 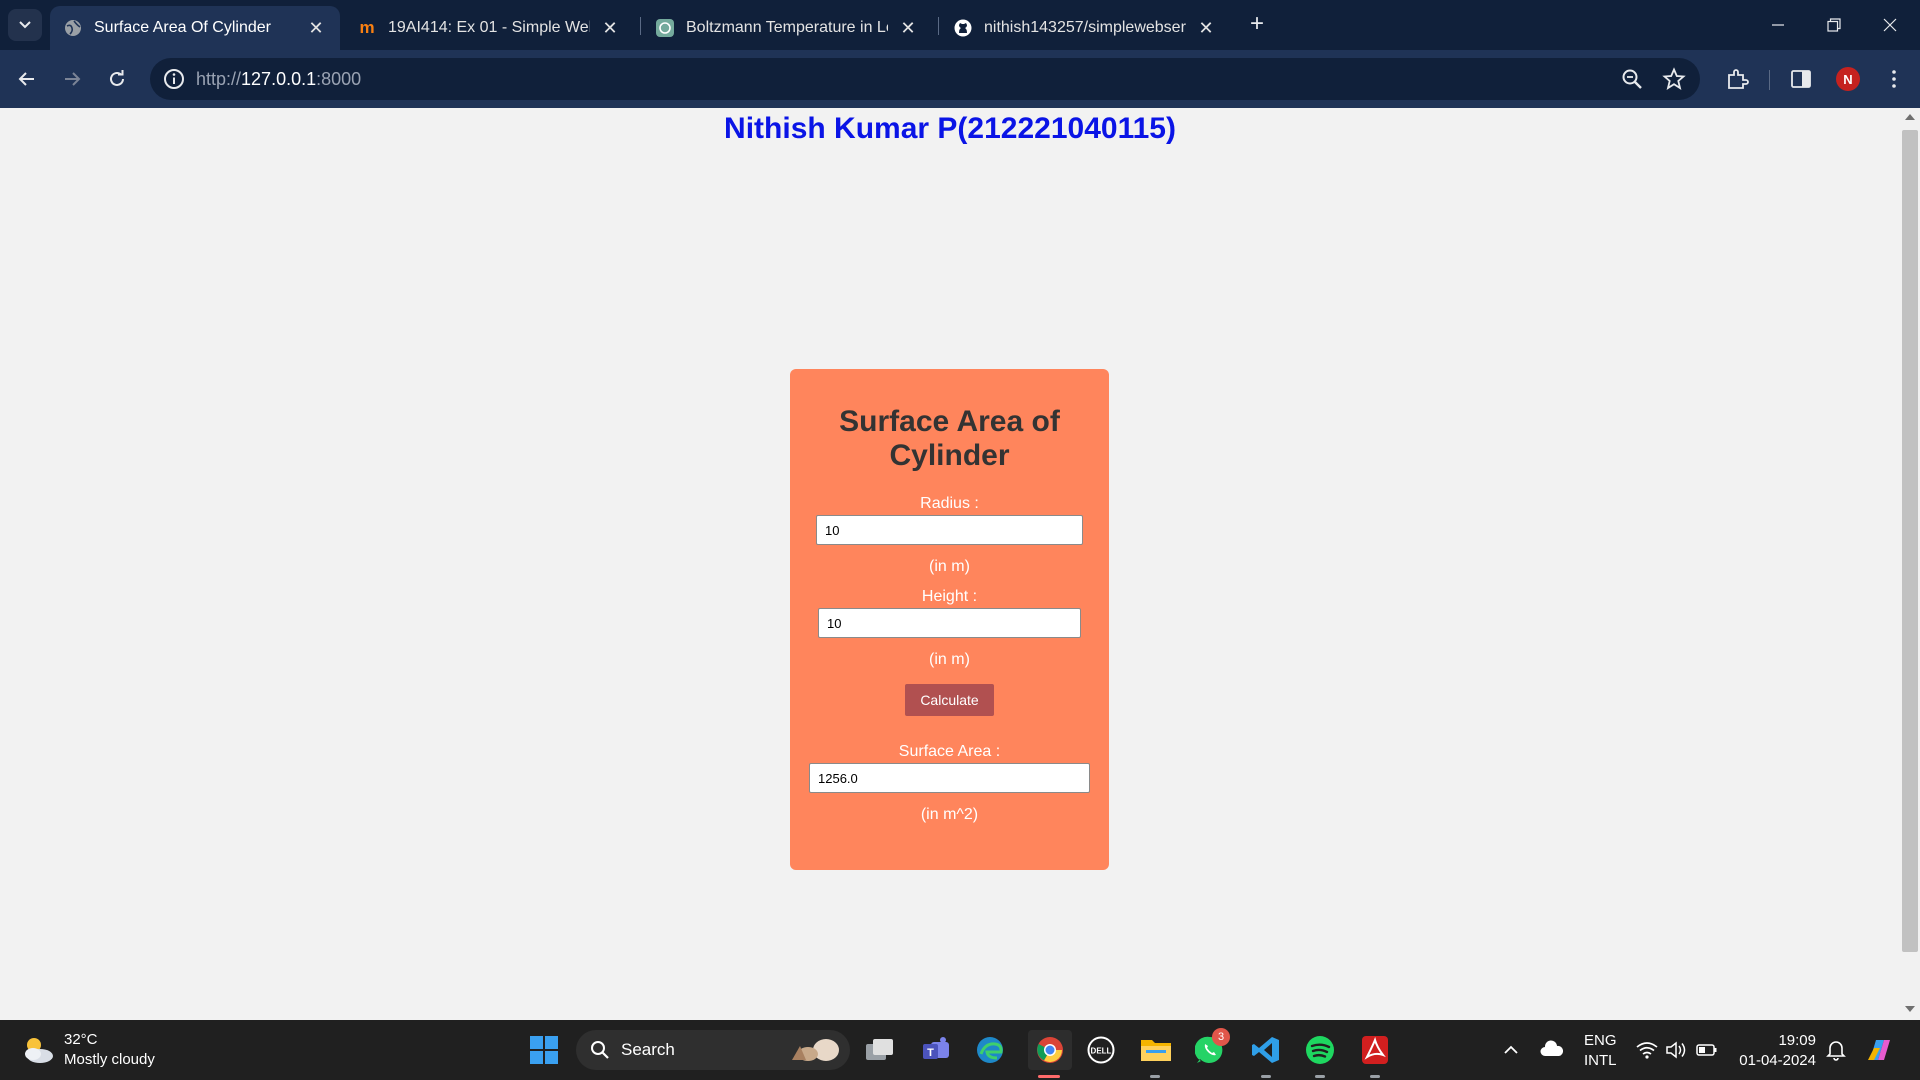 What do you see at coordinates (117, 79) in the screenshot?
I see `reload-button` at bounding box center [117, 79].